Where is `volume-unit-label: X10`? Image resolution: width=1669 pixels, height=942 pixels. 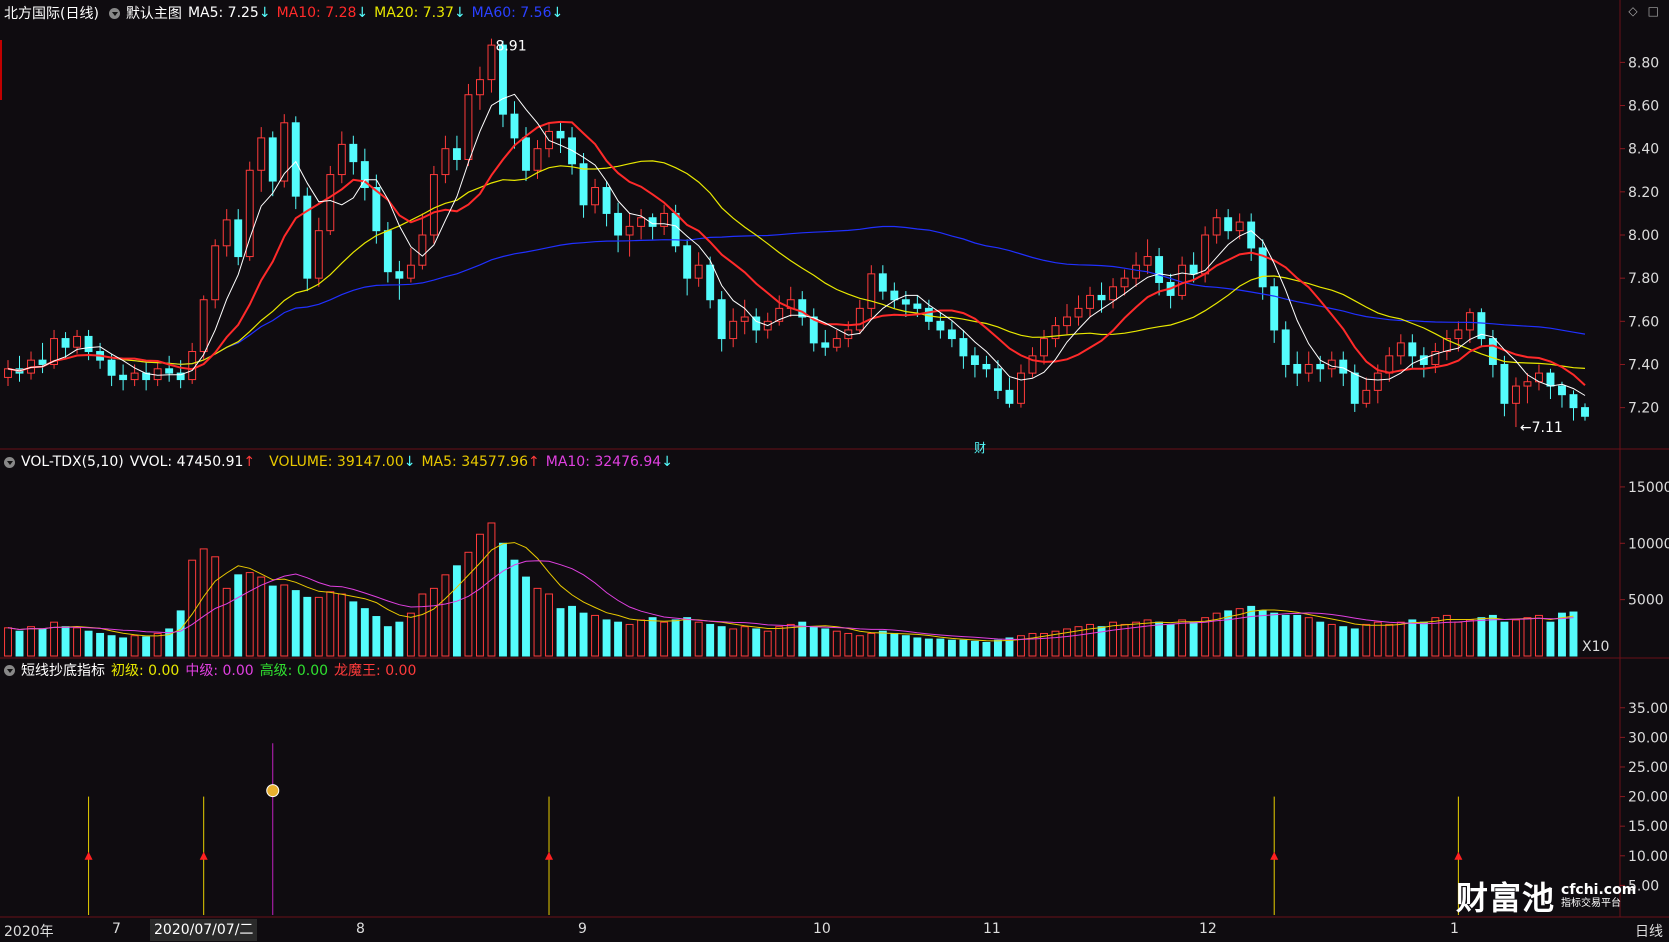
volume-unit-label: X10 is located at coordinates (1595, 647).